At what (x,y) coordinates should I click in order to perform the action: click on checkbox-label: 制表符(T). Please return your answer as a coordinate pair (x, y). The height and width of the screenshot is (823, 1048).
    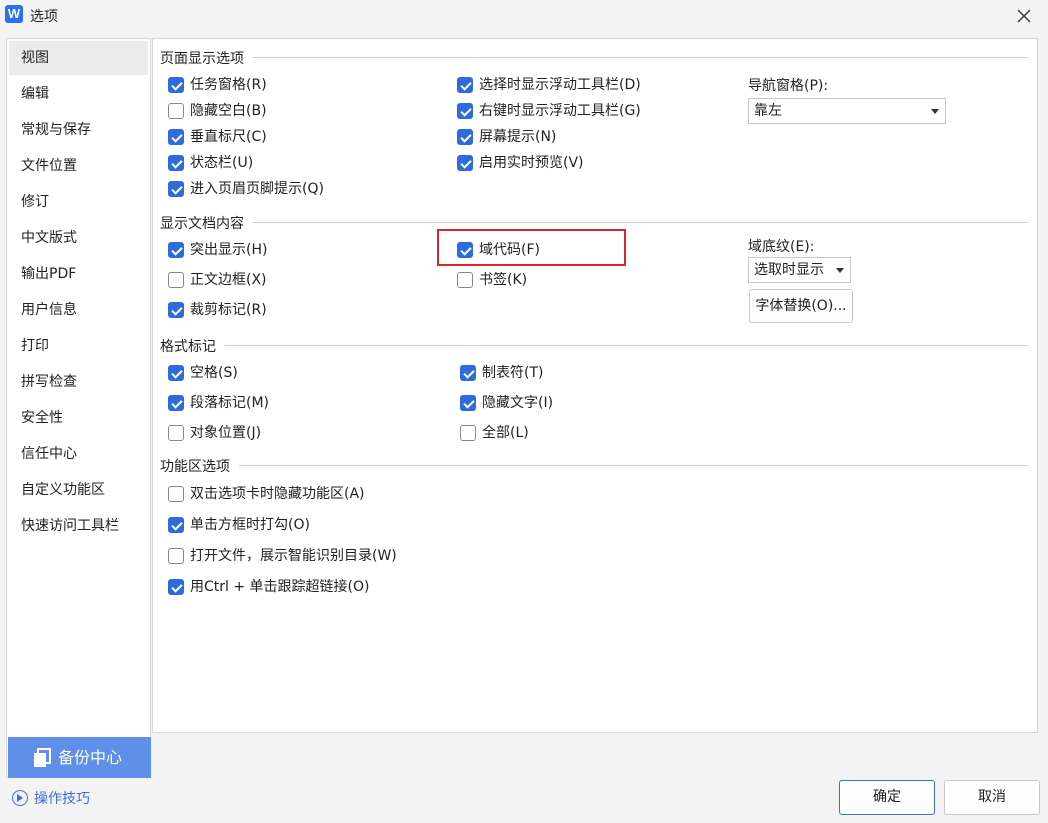
    Looking at the image, I should click on (513, 373).